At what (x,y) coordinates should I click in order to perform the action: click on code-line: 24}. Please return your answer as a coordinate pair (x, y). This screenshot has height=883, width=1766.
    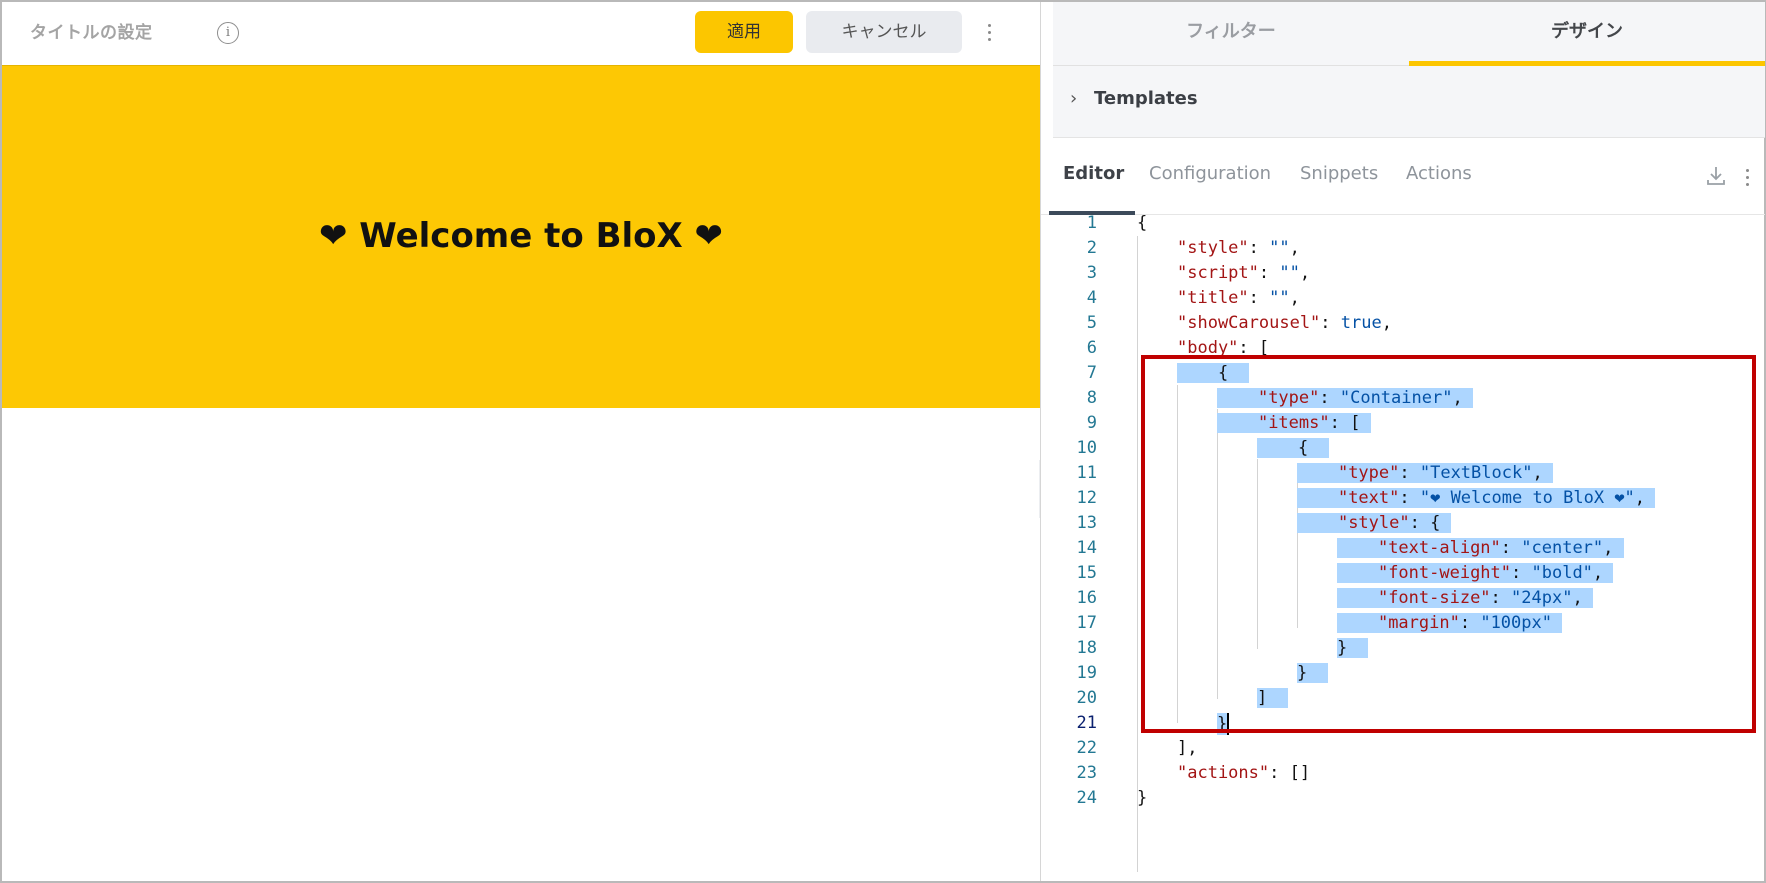
    Looking at the image, I should click on (1112, 798).